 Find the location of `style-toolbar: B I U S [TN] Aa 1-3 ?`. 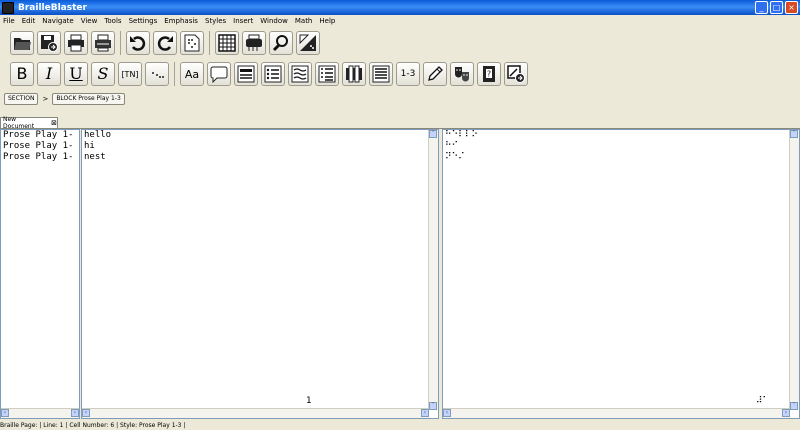

style-toolbar: B I U S [TN] Aa 1-3 ? is located at coordinates (264, 74).